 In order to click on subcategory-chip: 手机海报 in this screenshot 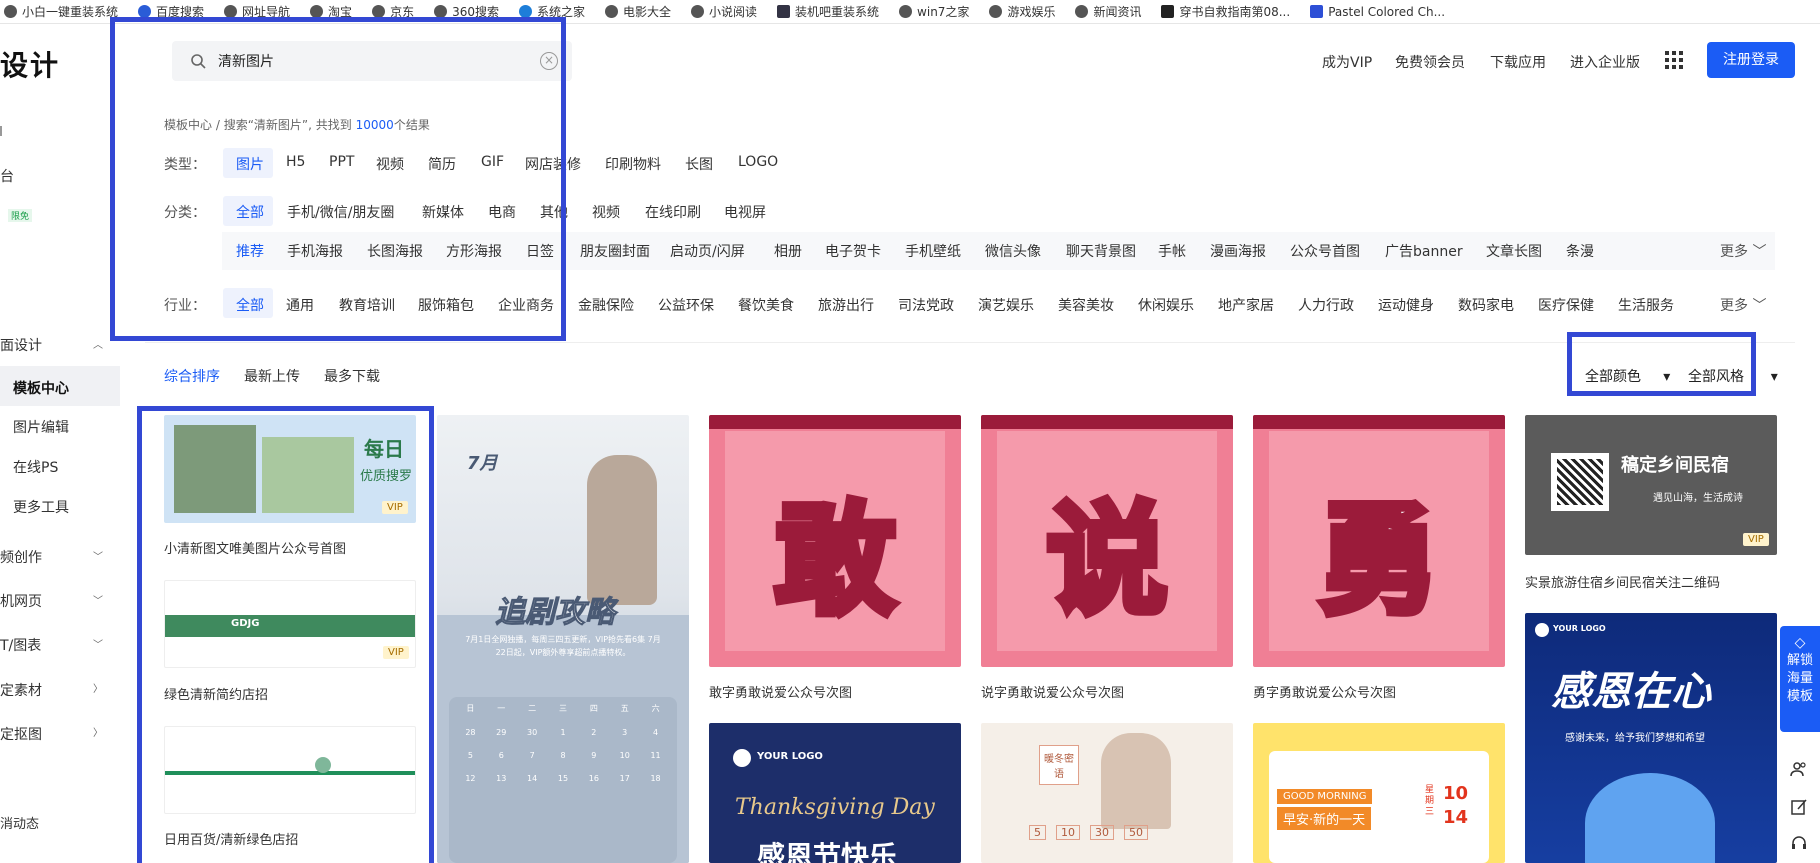, I will do `click(315, 251)`.